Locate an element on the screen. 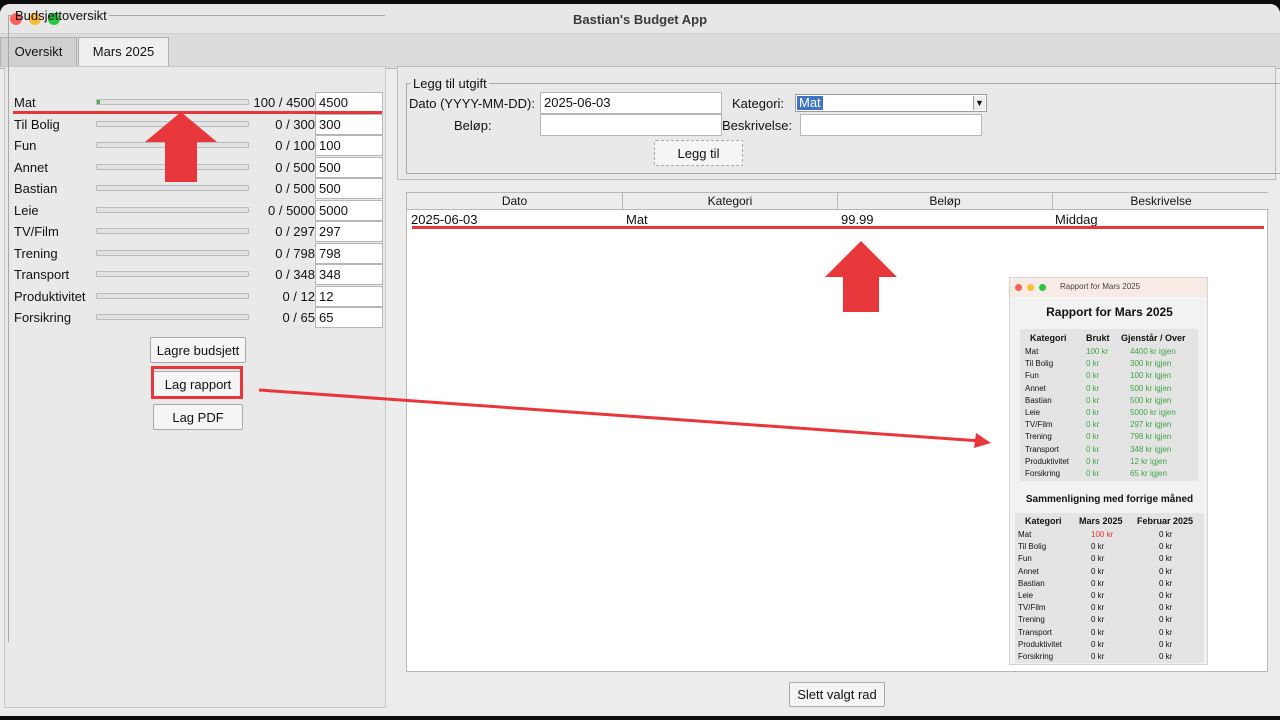  budget-row: TV/Film 0 / 297 297 is located at coordinates (196, 231).